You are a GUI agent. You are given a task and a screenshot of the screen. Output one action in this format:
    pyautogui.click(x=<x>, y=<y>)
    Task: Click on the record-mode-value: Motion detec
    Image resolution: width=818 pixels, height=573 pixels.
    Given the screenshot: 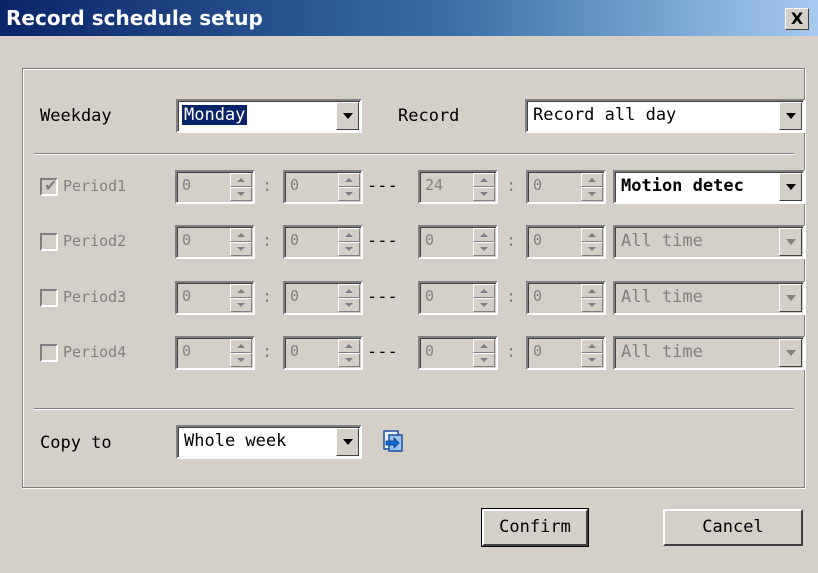 What is the action you would take?
    pyautogui.click(x=682, y=186)
    